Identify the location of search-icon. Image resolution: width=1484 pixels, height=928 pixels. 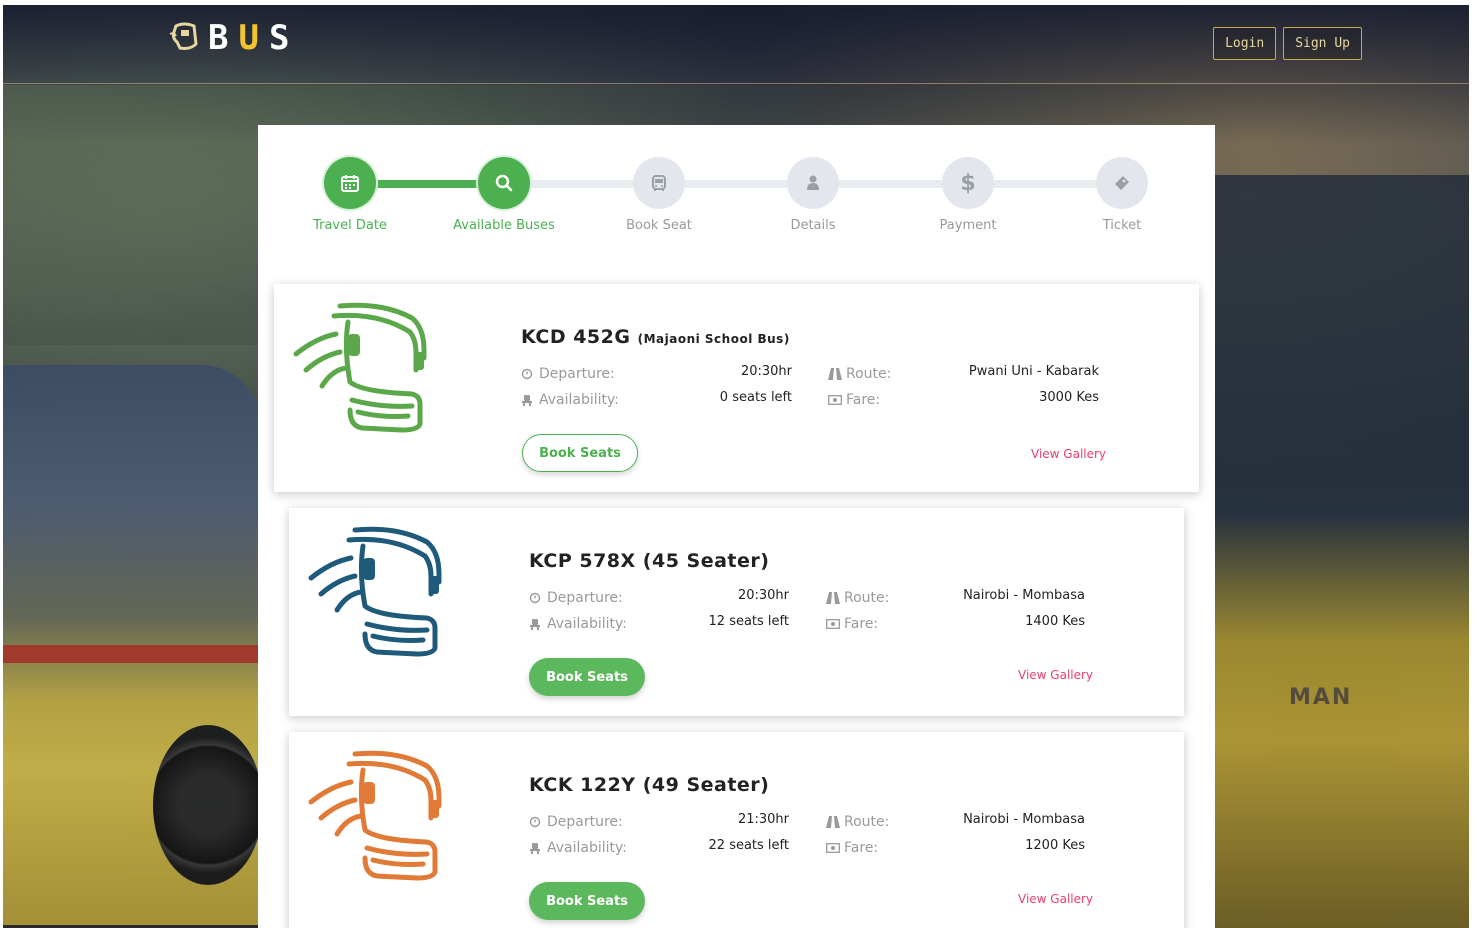
(504, 183).